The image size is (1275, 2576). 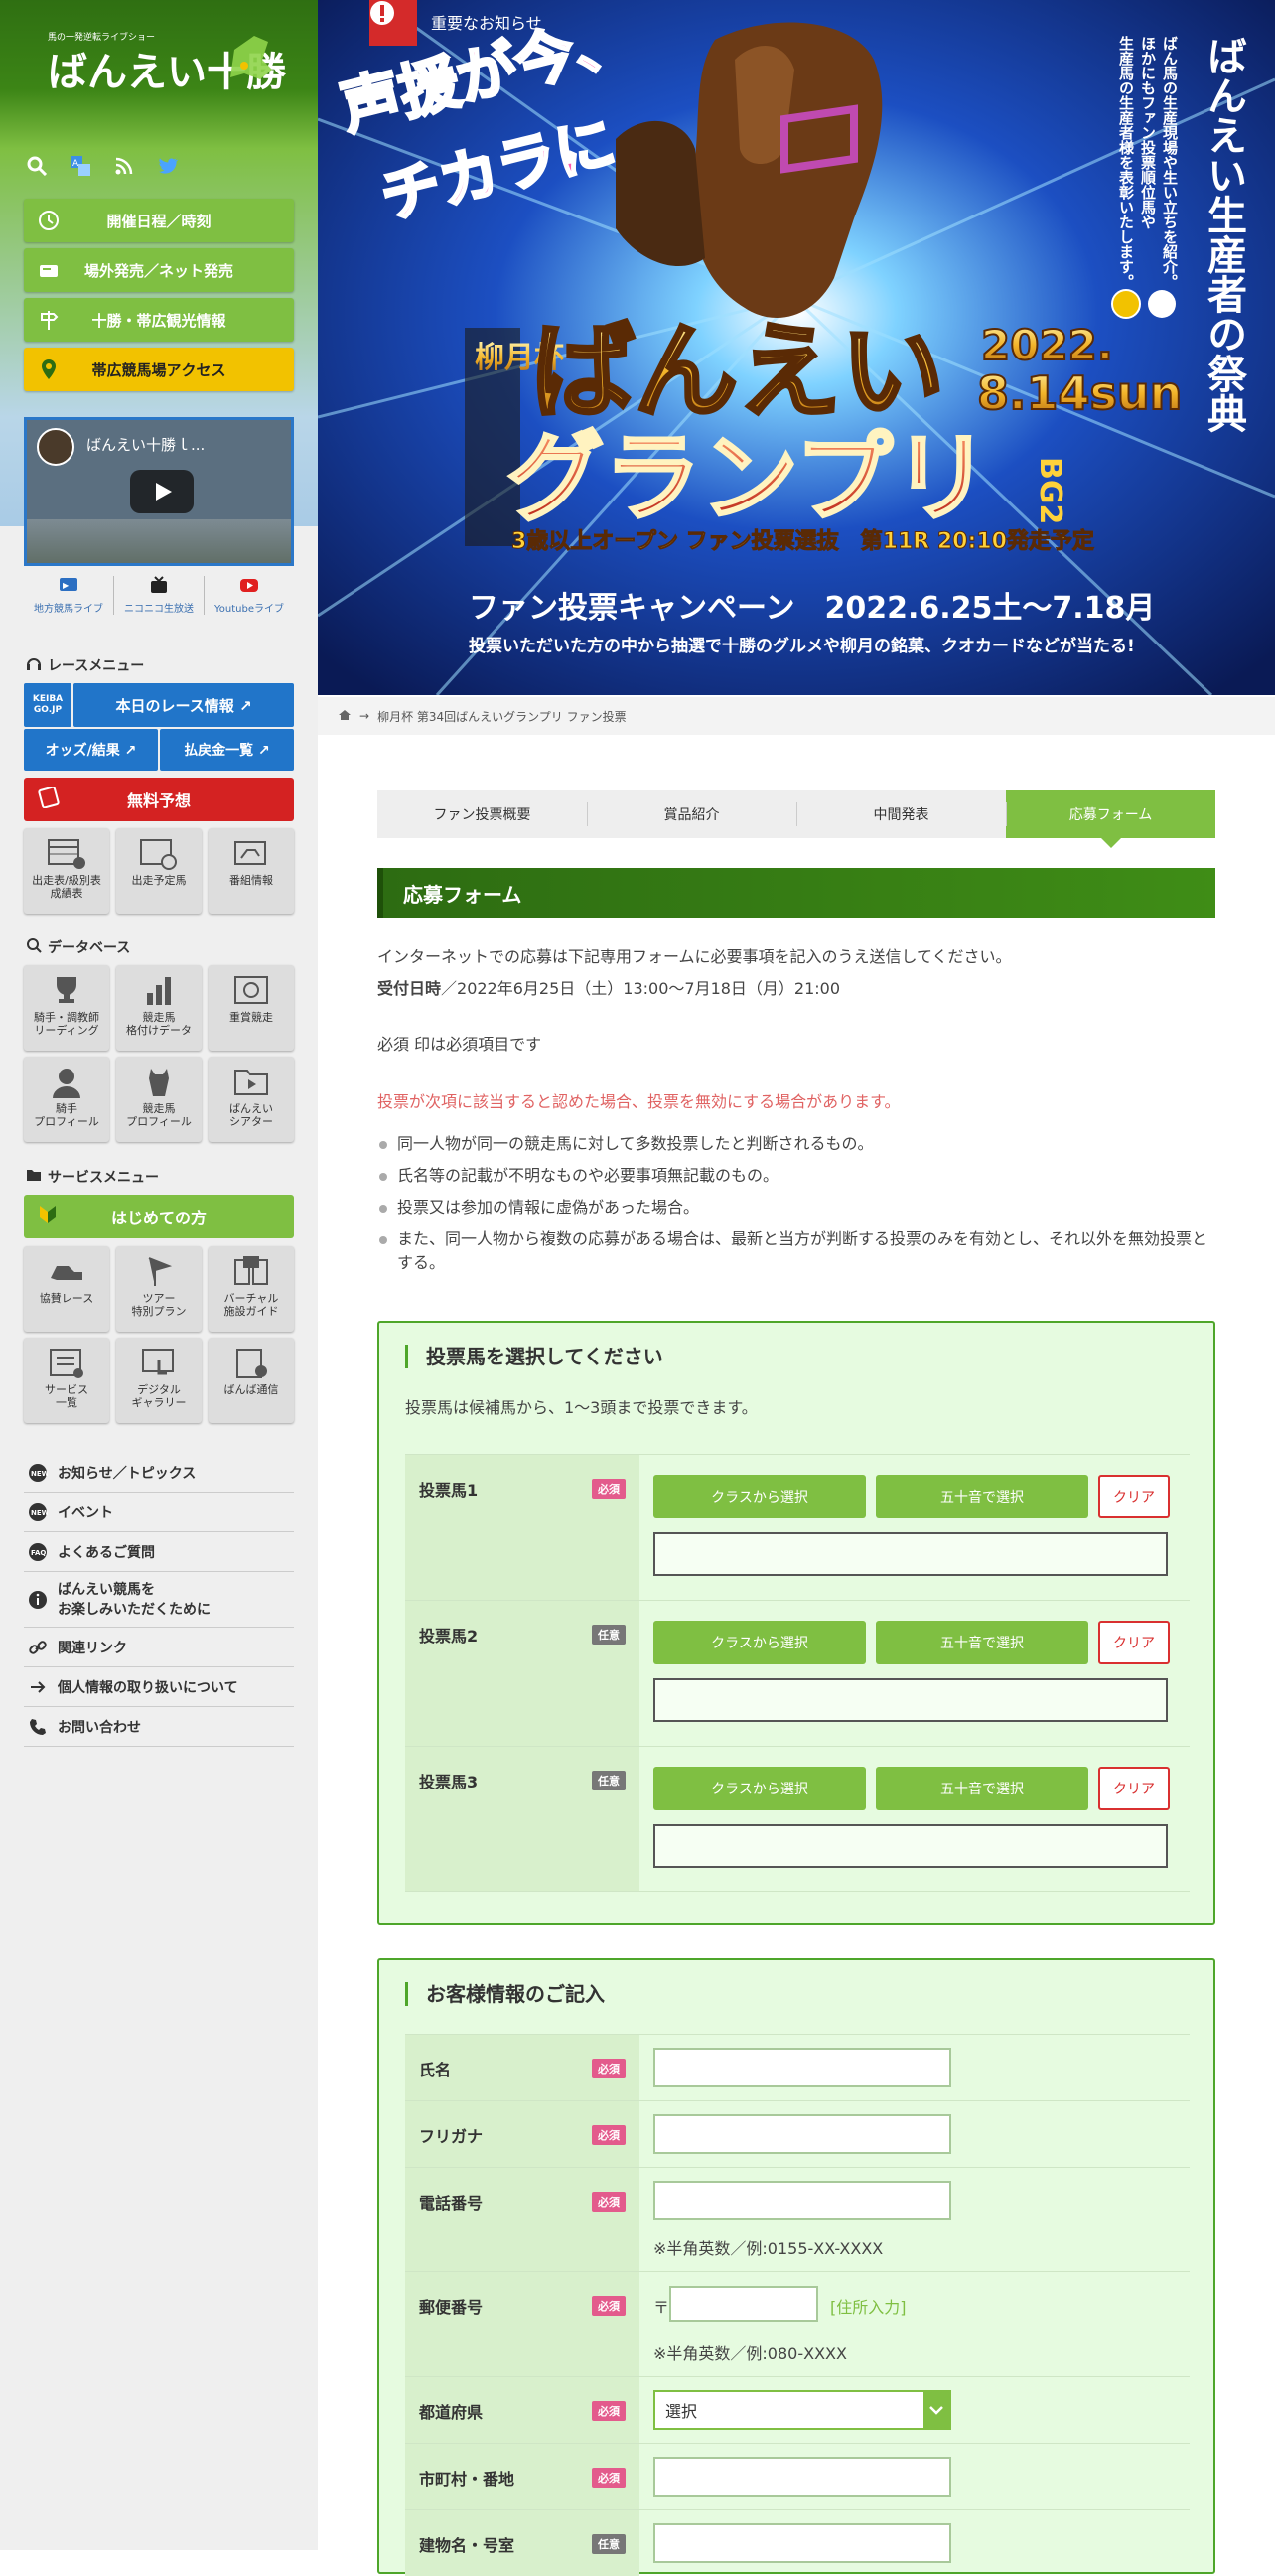 What do you see at coordinates (48, 1217) in the screenshot?
I see `beginner-mark-icon` at bounding box center [48, 1217].